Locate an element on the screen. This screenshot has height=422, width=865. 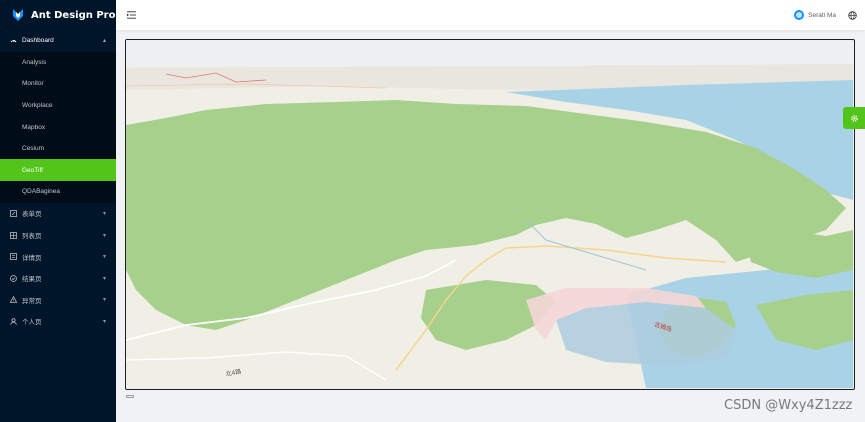
logo-icon is located at coordinates (18, 15).